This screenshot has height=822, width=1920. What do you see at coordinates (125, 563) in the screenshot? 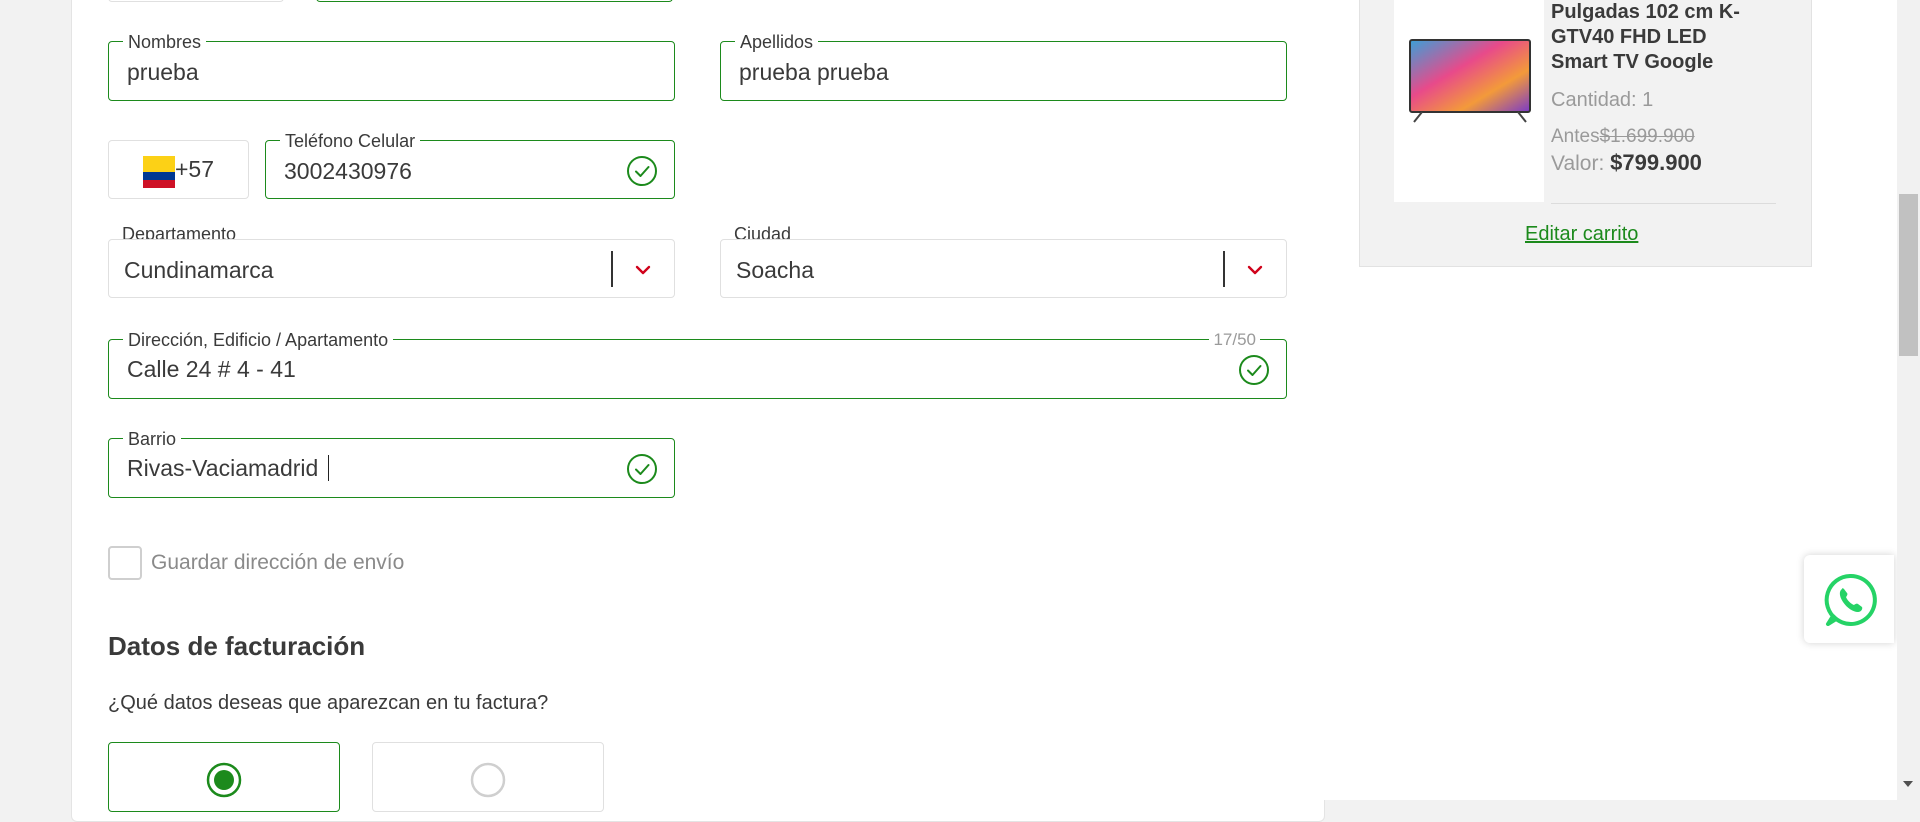
I see `save-address-checkbox` at bounding box center [125, 563].